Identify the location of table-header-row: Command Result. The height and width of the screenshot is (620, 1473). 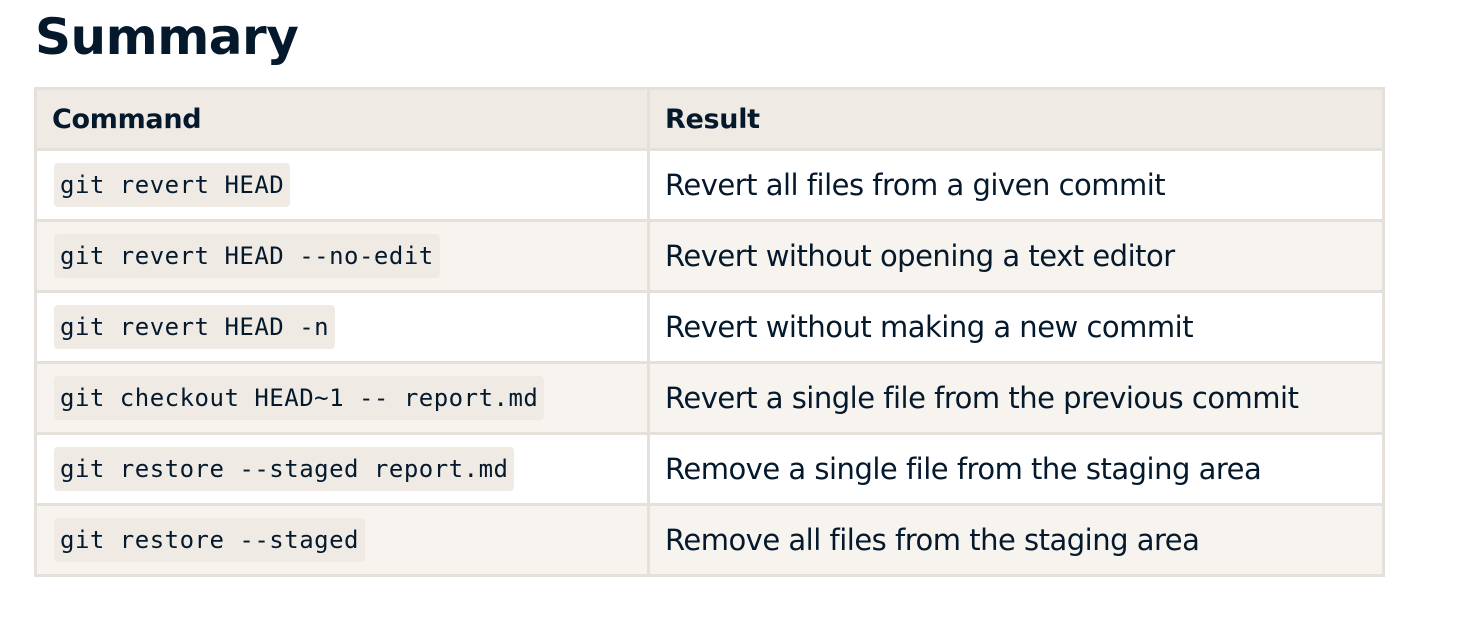
(709, 119).